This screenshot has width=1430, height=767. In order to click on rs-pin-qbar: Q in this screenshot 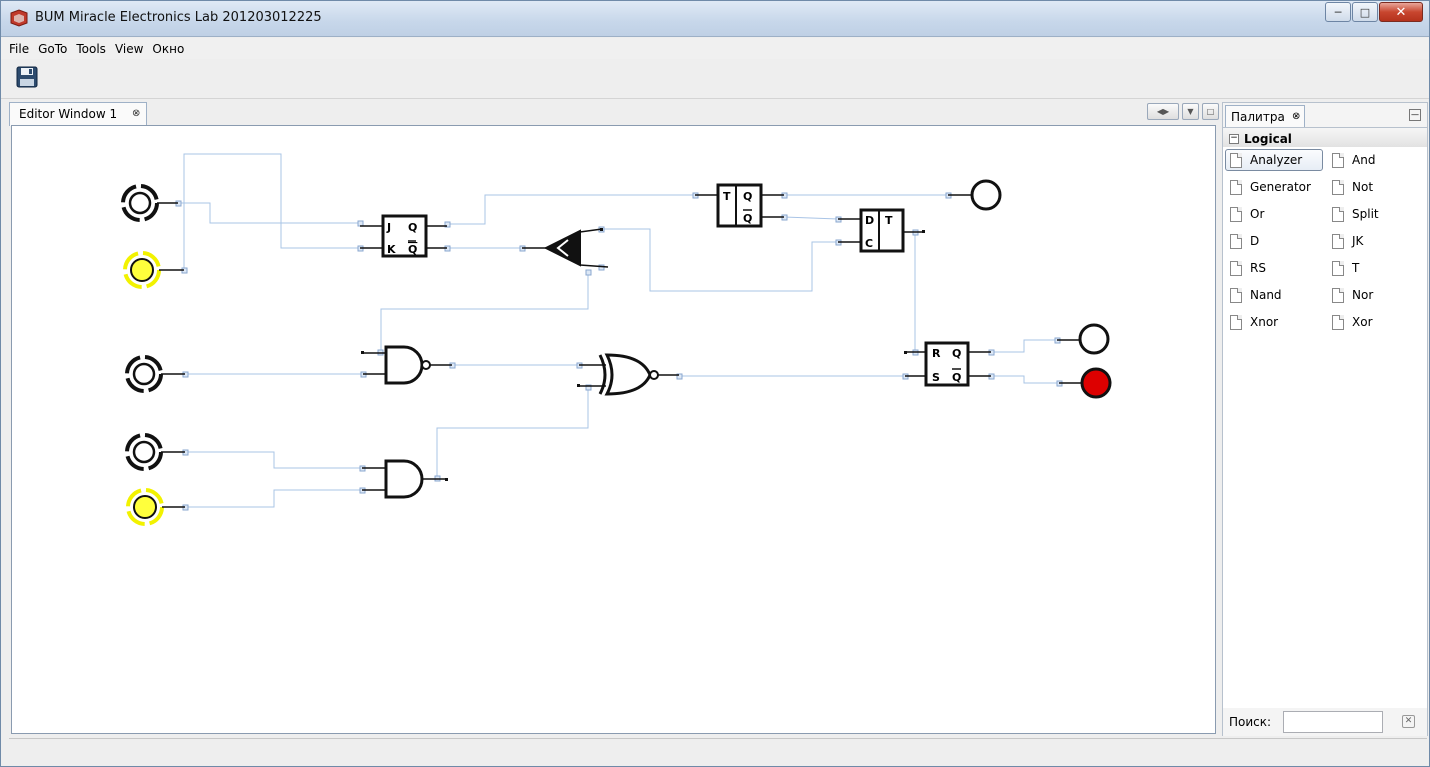, I will do `click(956, 377)`.